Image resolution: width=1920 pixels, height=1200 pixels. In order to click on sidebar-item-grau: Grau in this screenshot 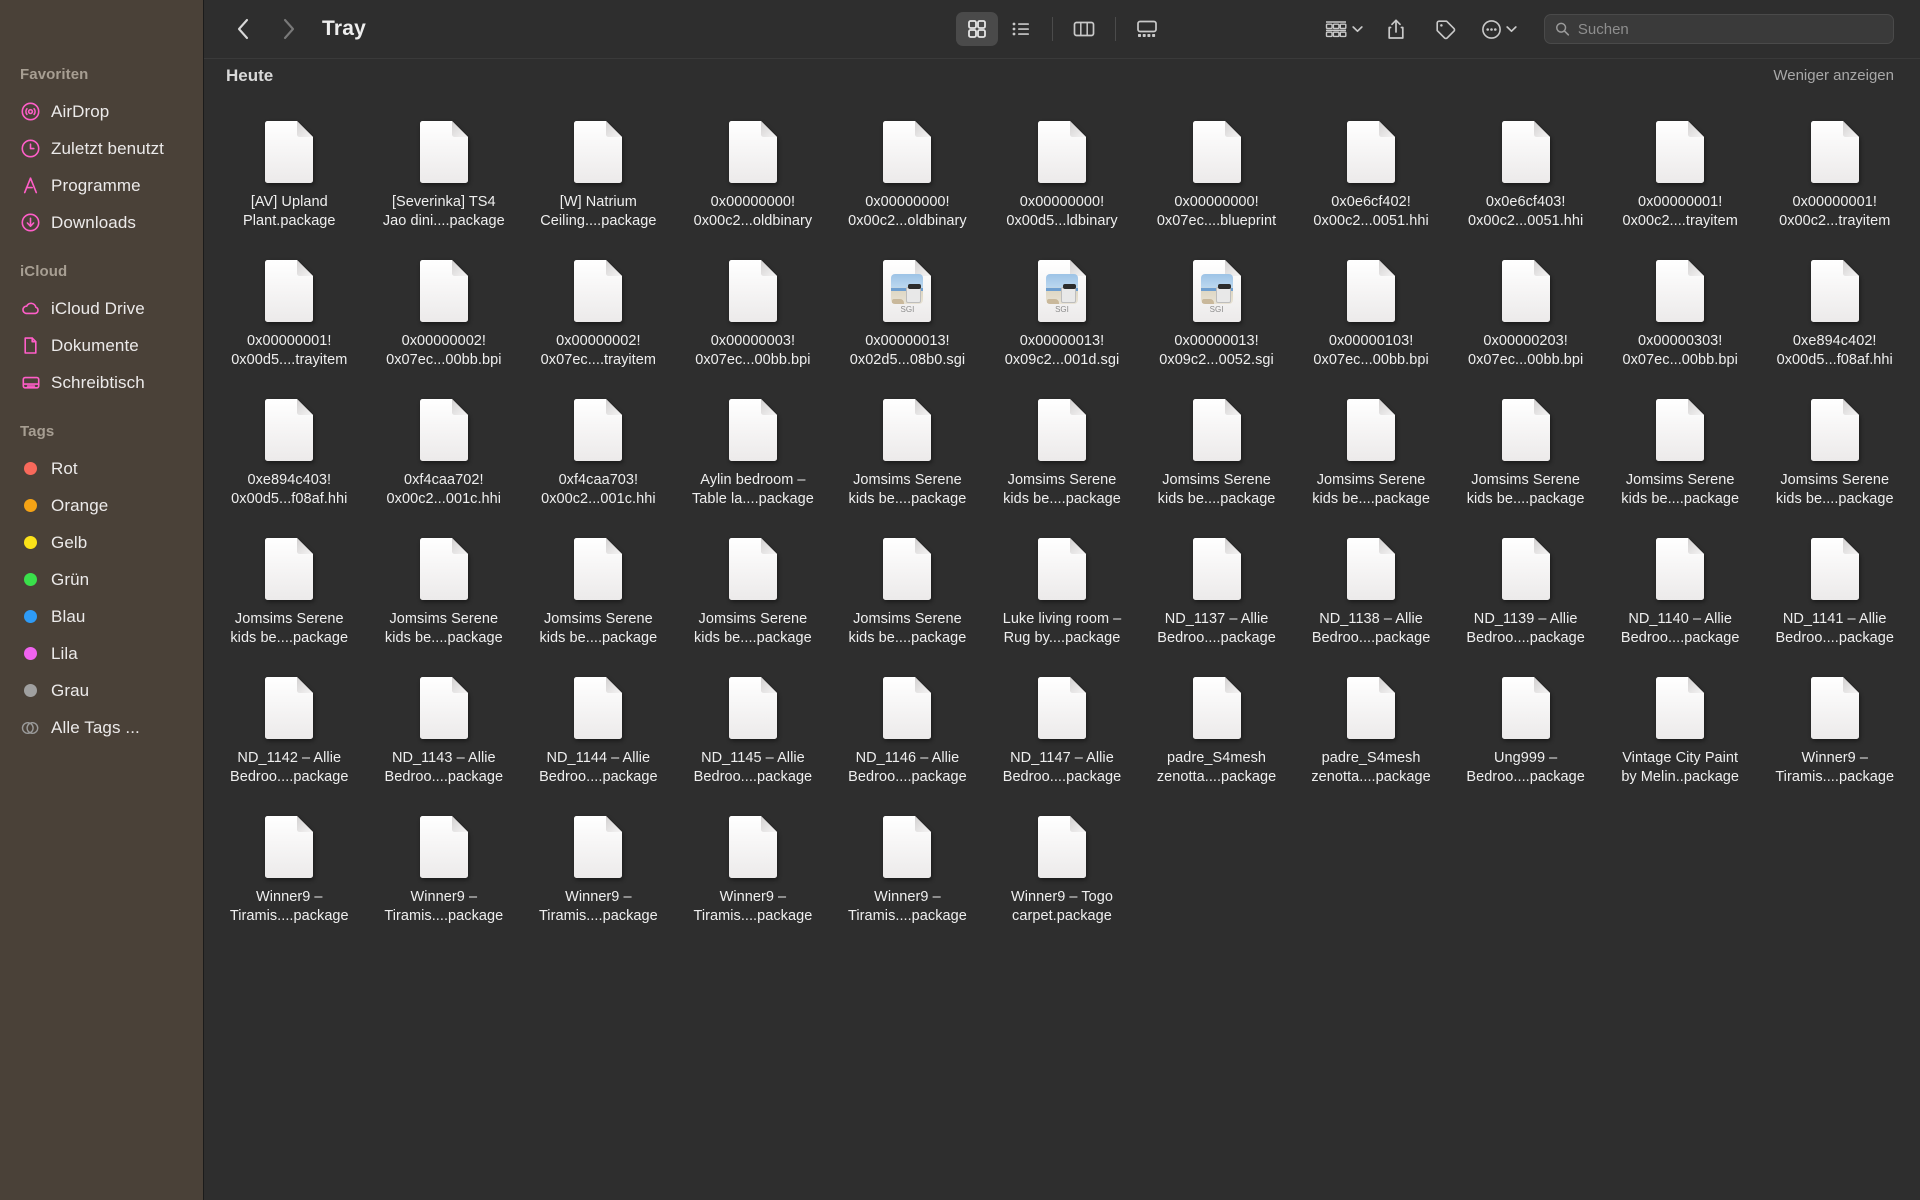, I will do `click(101, 690)`.